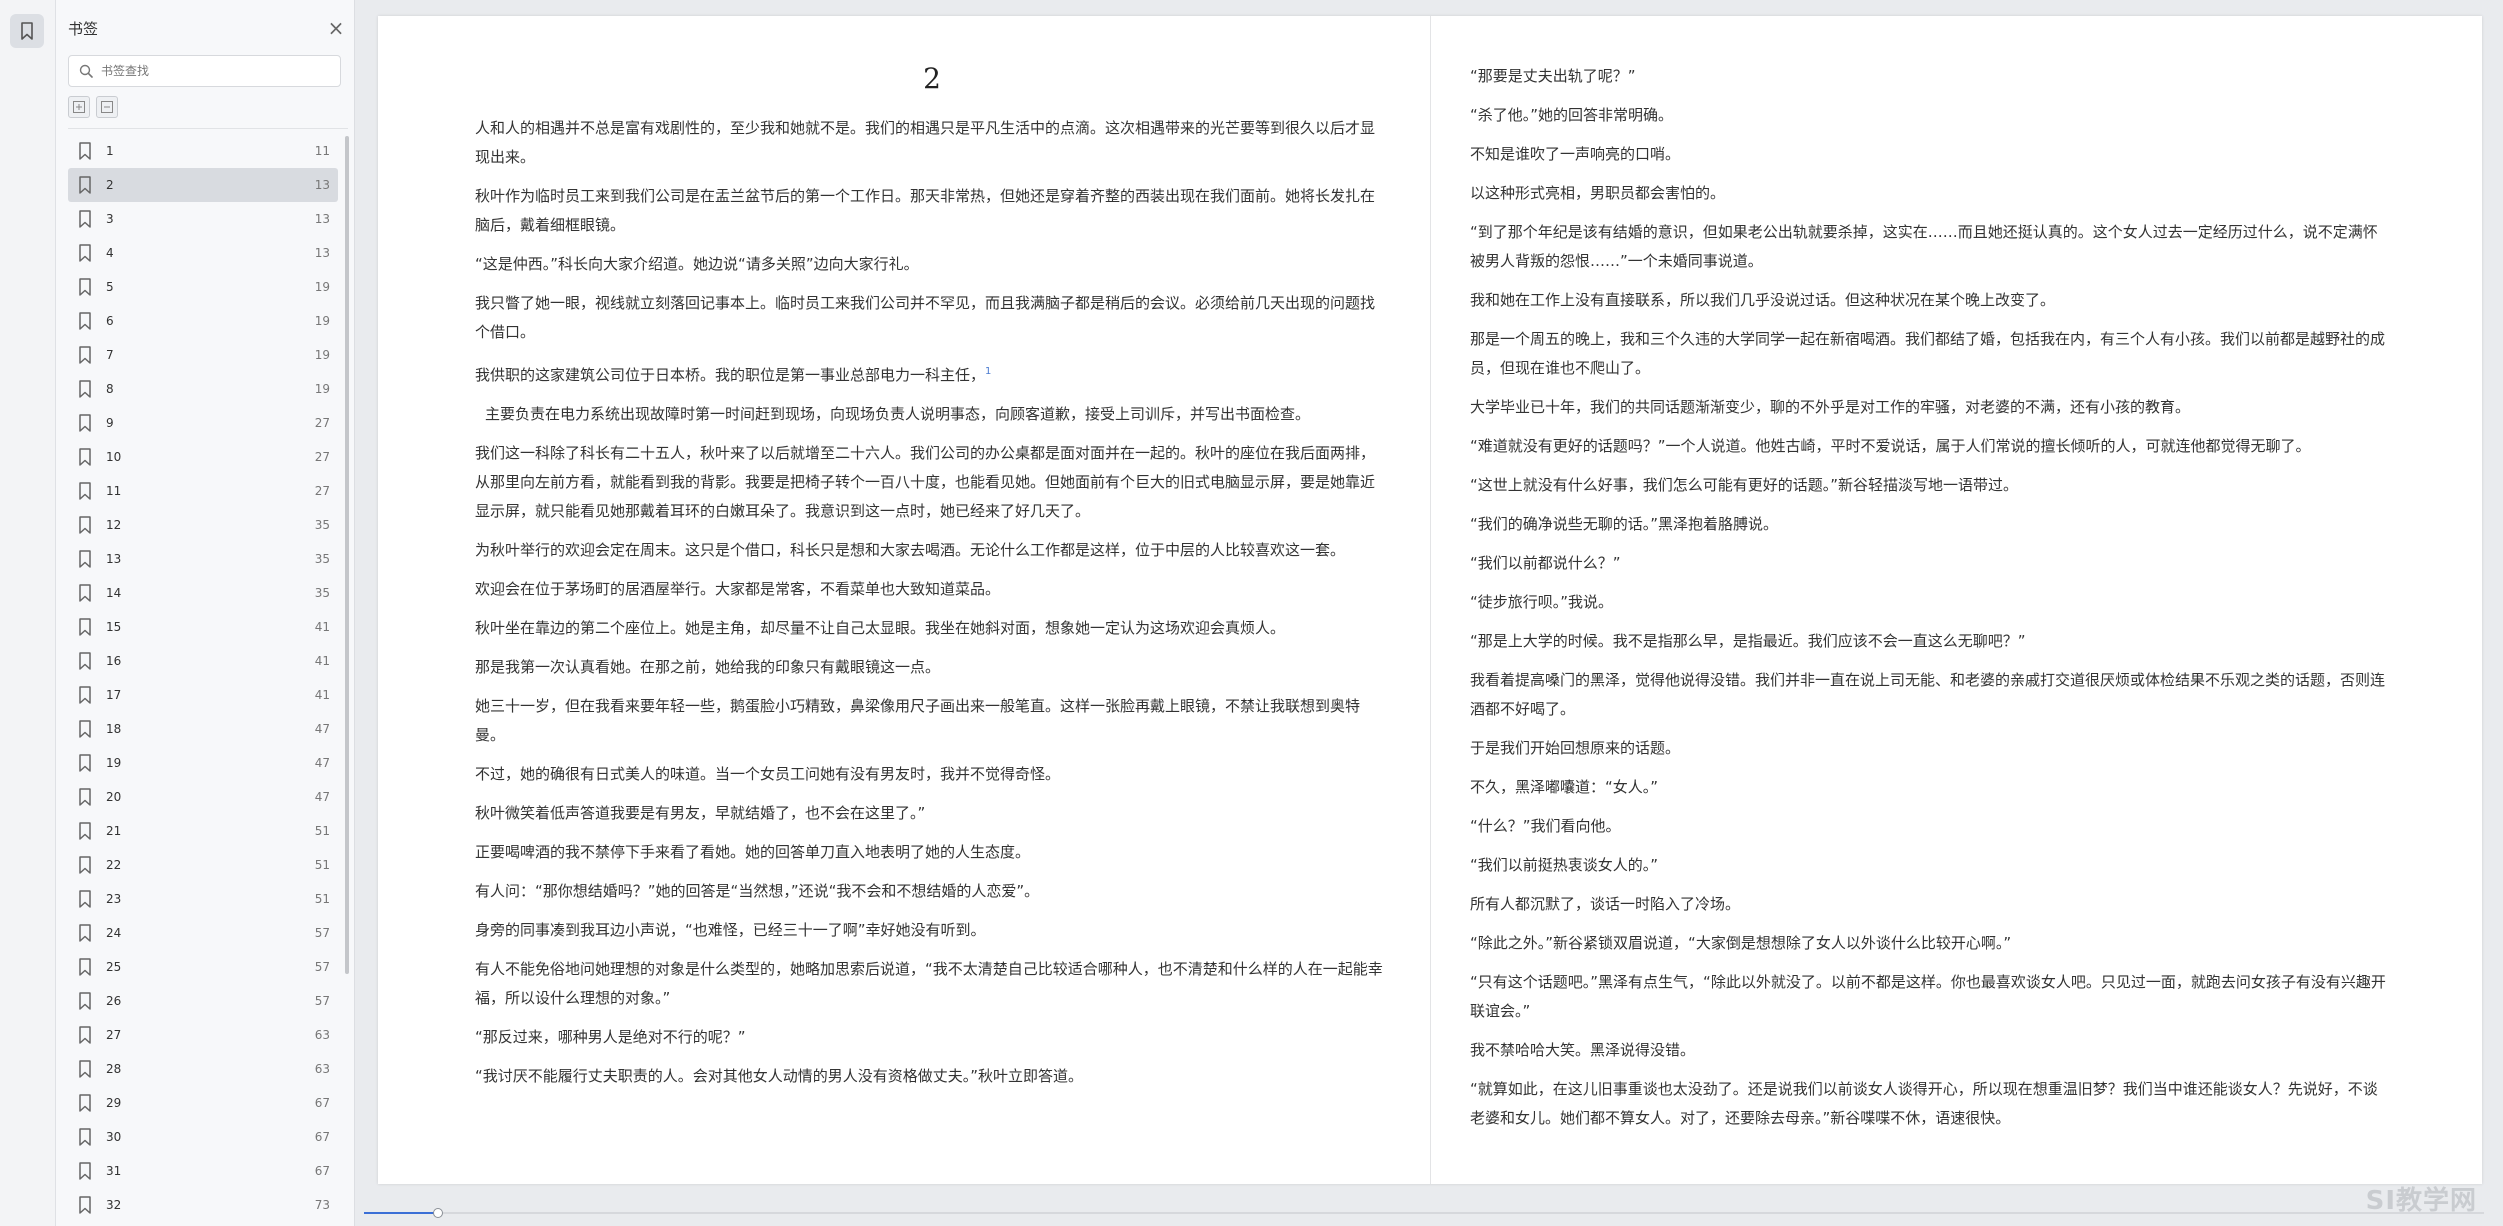 Image resolution: width=2503 pixels, height=1226 pixels. I want to click on bookmark-page-number: 19, so click(322, 355).